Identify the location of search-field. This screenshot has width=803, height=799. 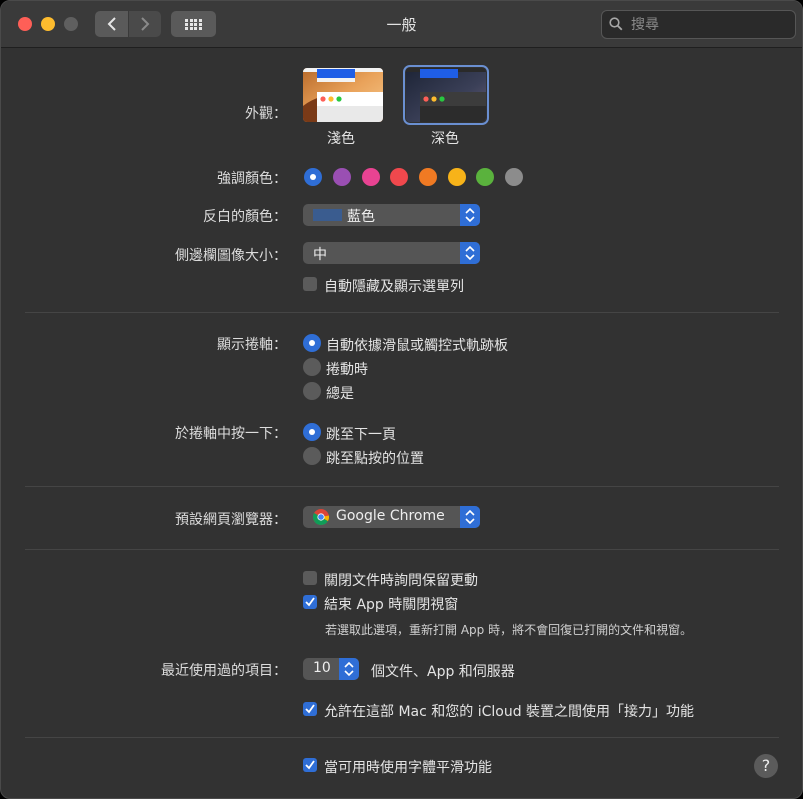
(698, 24).